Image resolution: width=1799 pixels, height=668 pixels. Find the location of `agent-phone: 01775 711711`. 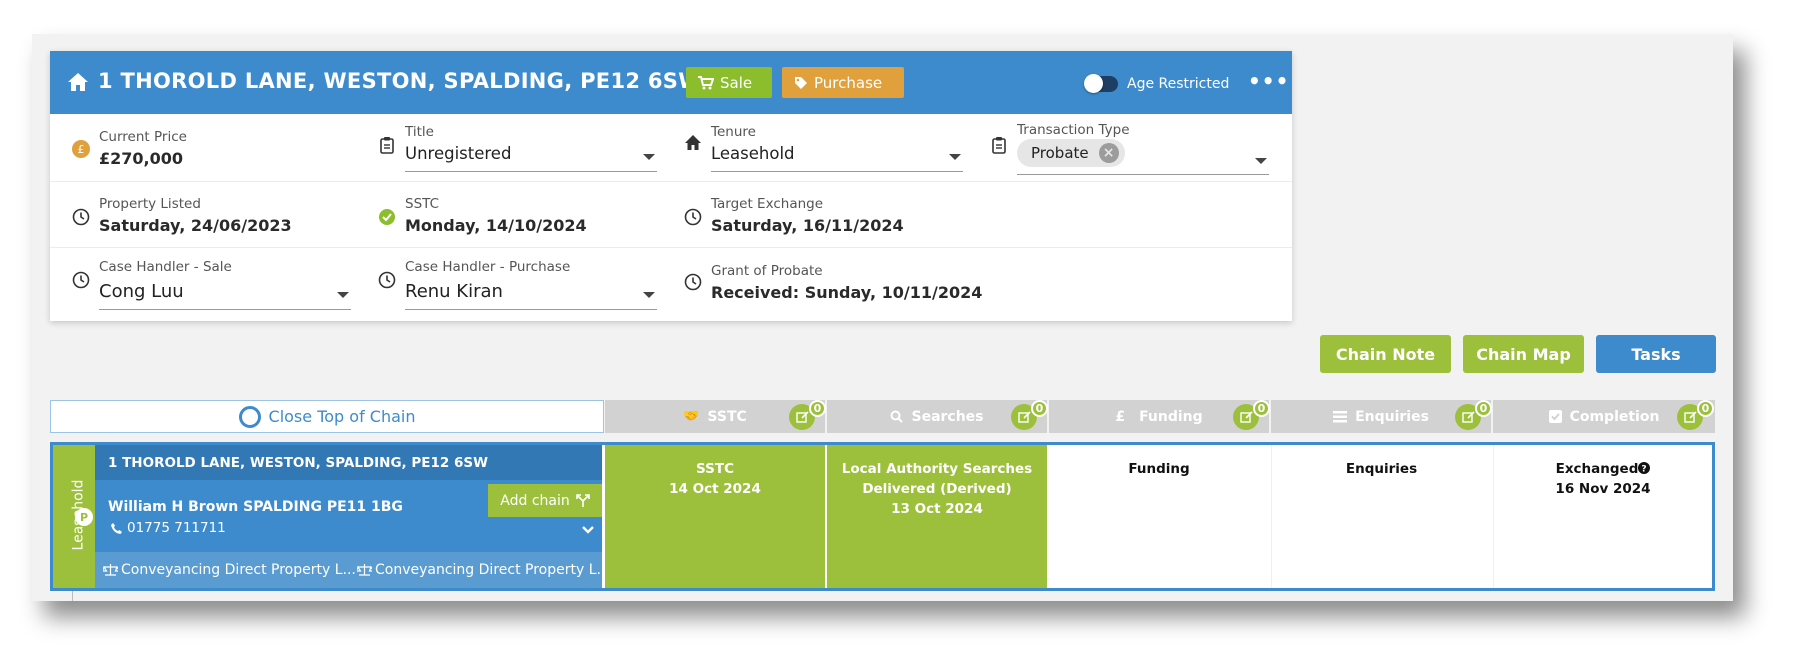

agent-phone: 01775 711711 is located at coordinates (168, 528).